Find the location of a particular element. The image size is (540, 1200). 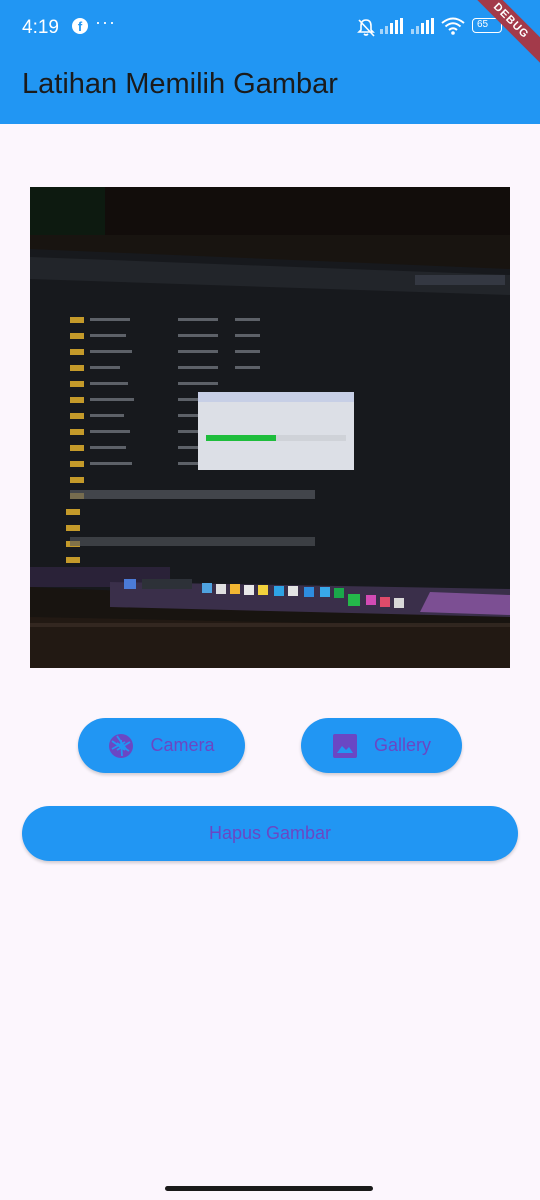

gallery-button: Gallery is located at coordinates (381, 745).